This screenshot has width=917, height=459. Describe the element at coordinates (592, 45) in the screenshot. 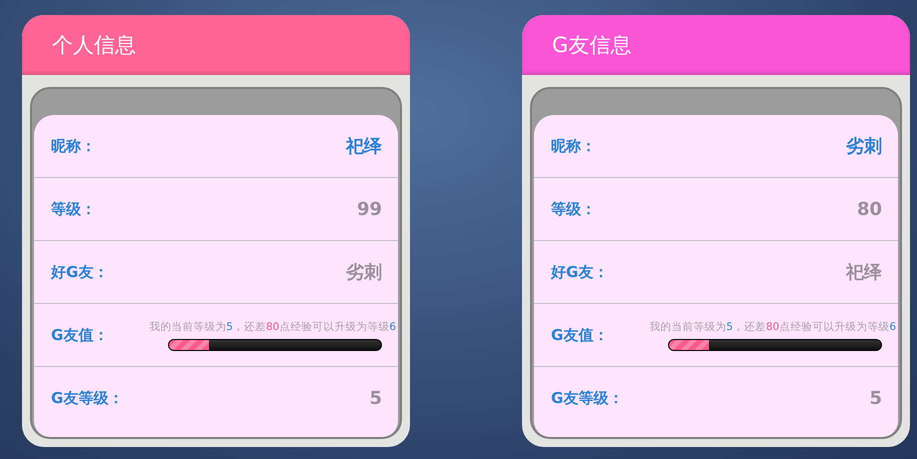

I see `card-title: G友信息` at that location.